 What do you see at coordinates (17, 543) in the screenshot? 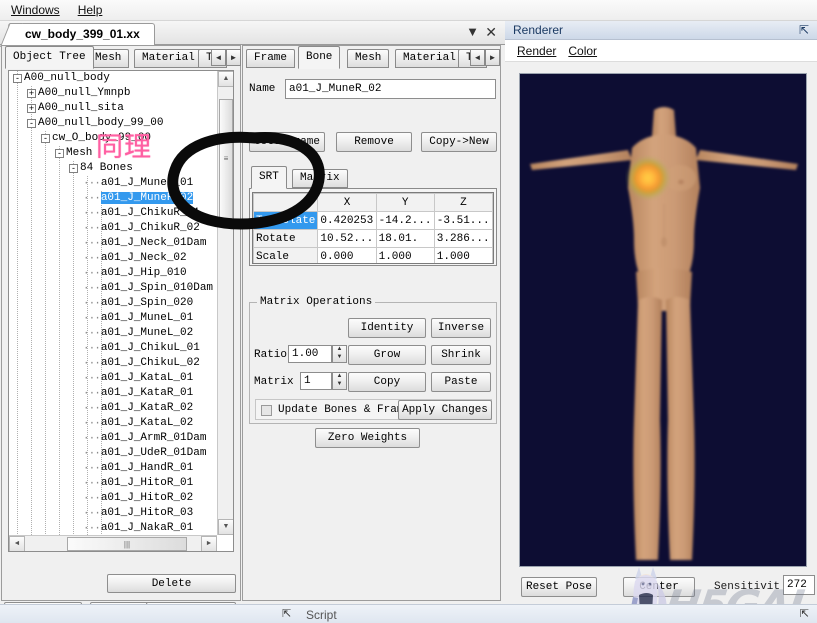
I see `scroll-left-icon: ◄` at bounding box center [17, 543].